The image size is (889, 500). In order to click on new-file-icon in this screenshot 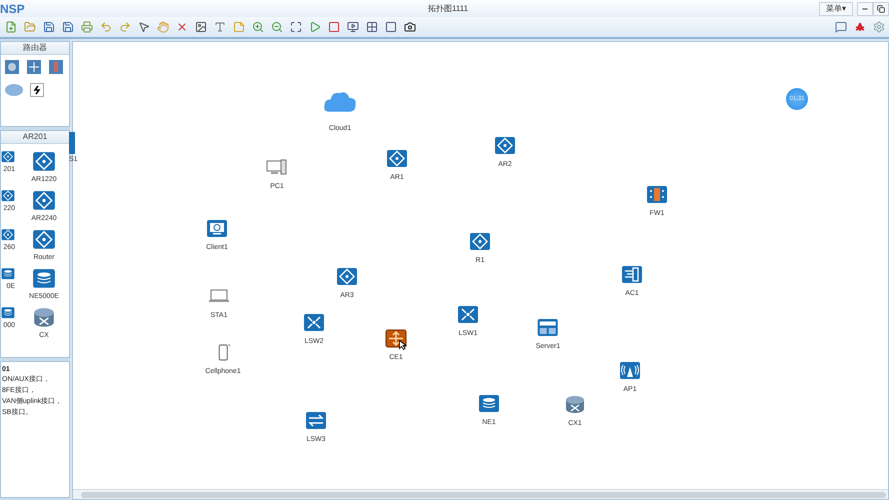, I will do `click(10, 27)`.